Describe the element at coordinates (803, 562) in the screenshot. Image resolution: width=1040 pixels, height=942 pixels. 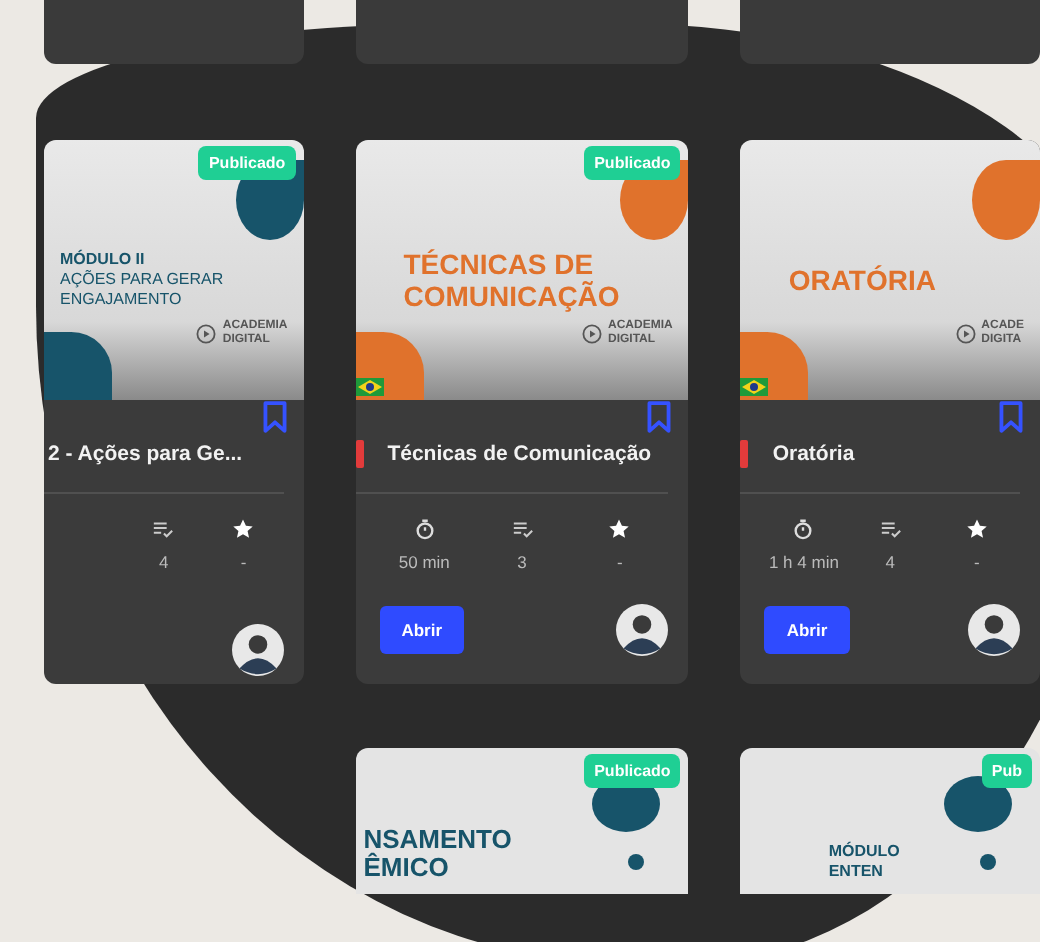
I see `stat-value: 1 h 4 min` at that location.